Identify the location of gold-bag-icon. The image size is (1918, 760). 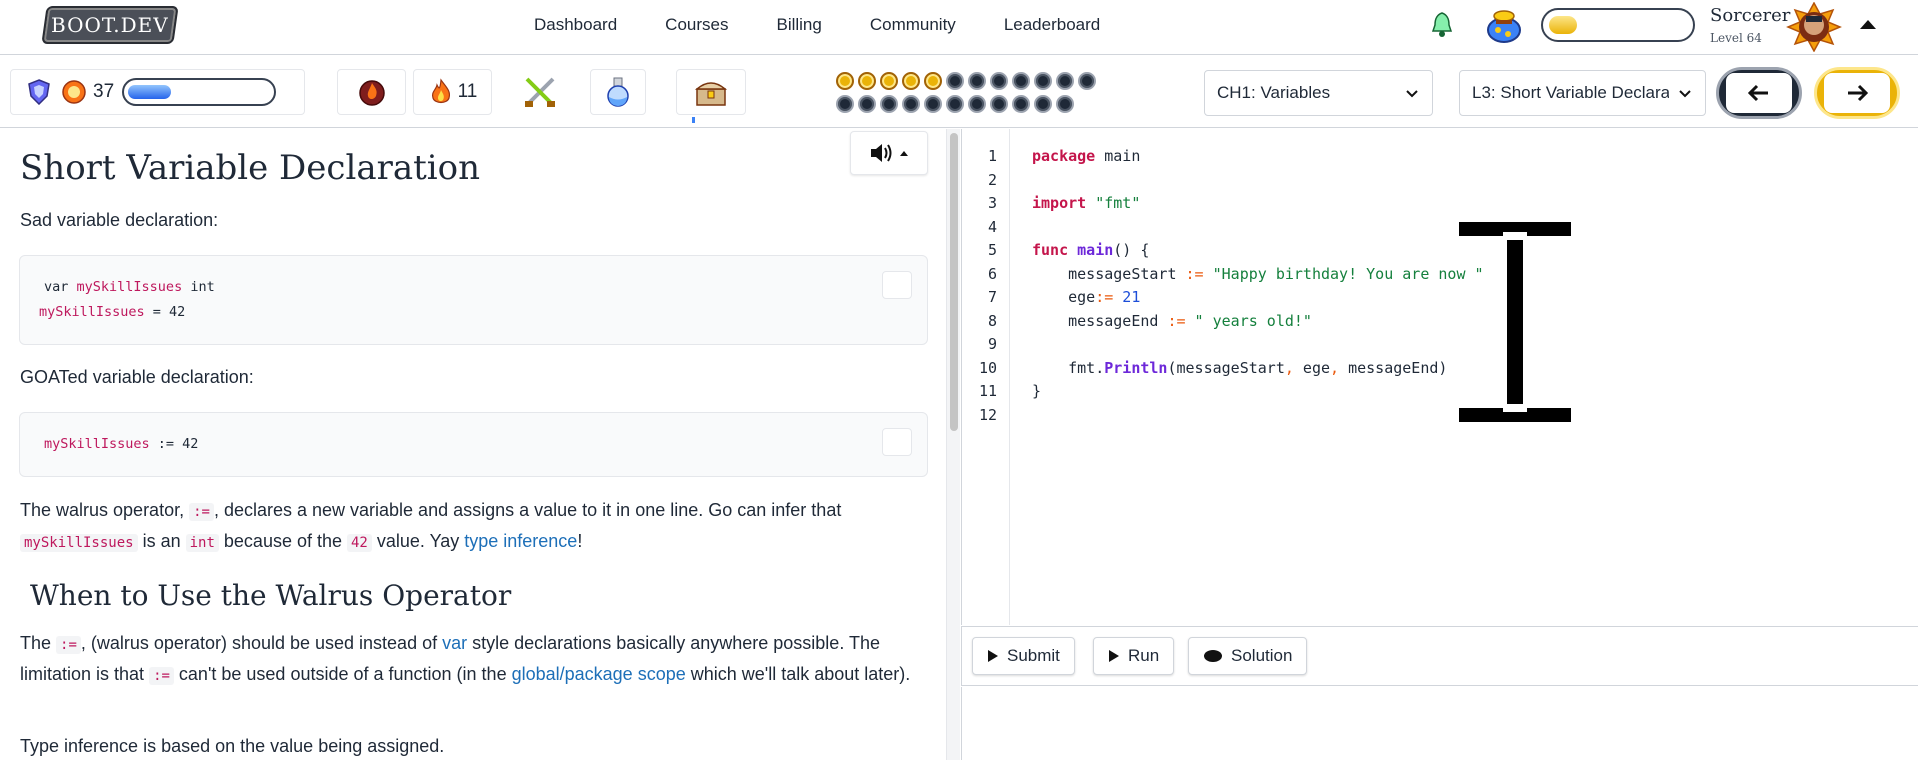
(1504, 26).